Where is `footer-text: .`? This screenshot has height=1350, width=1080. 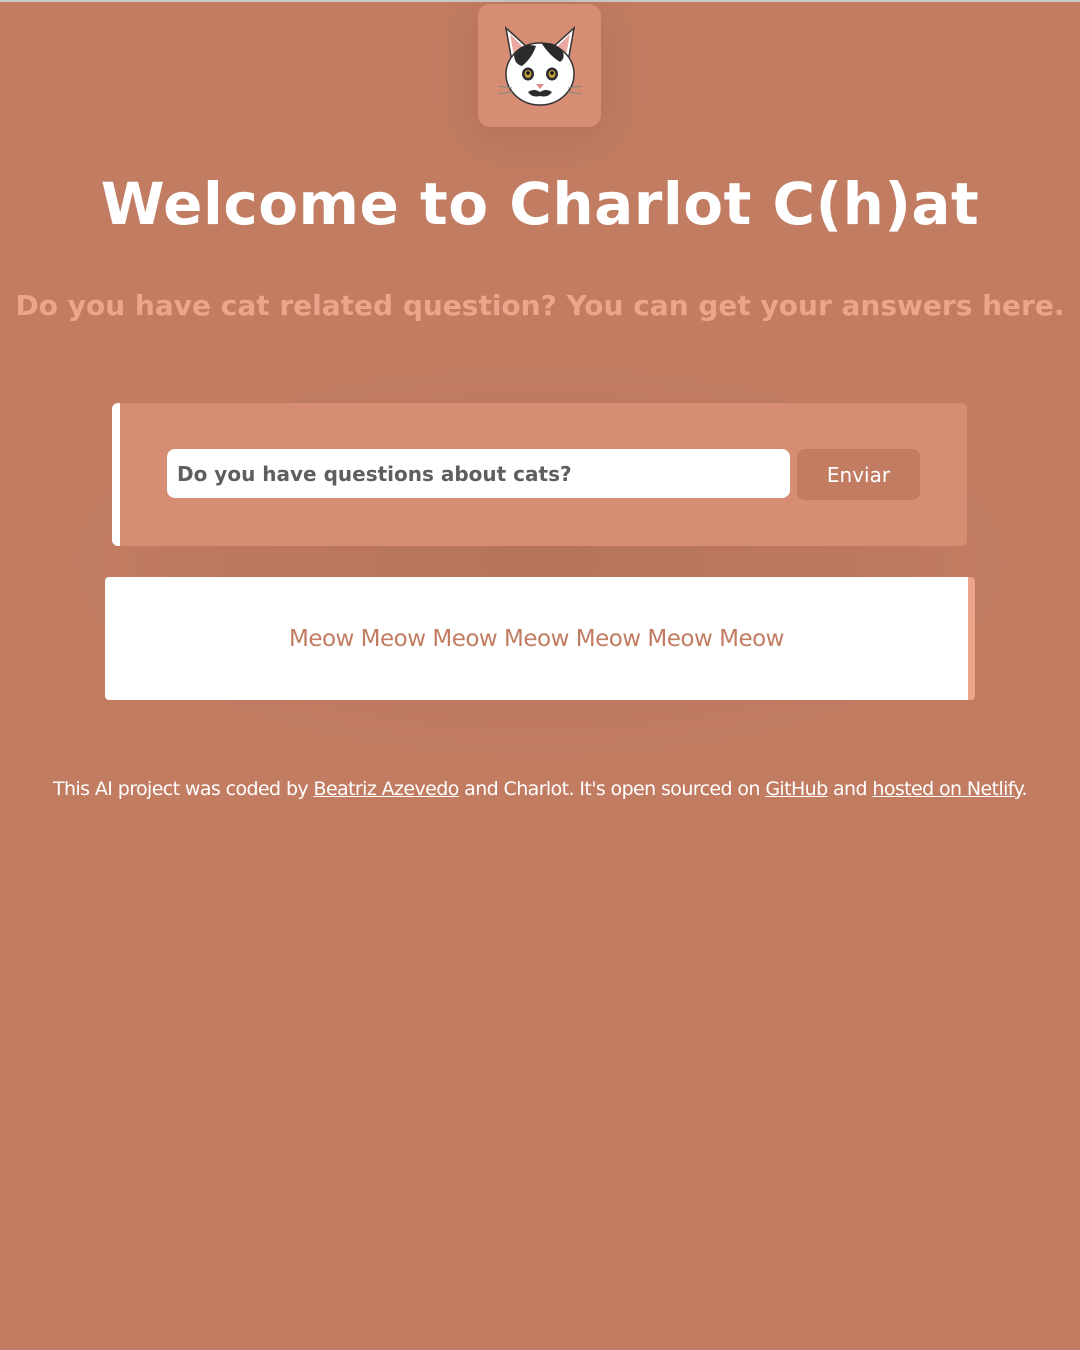 footer-text: . is located at coordinates (1024, 789).